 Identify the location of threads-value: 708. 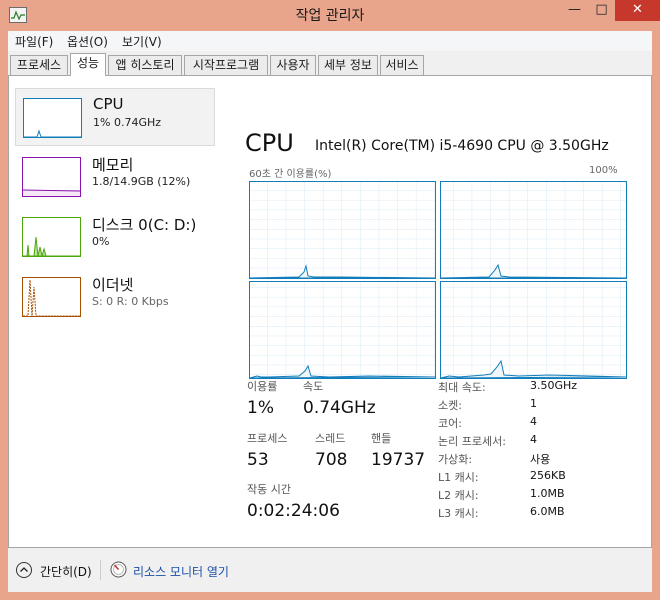
(331, 460).